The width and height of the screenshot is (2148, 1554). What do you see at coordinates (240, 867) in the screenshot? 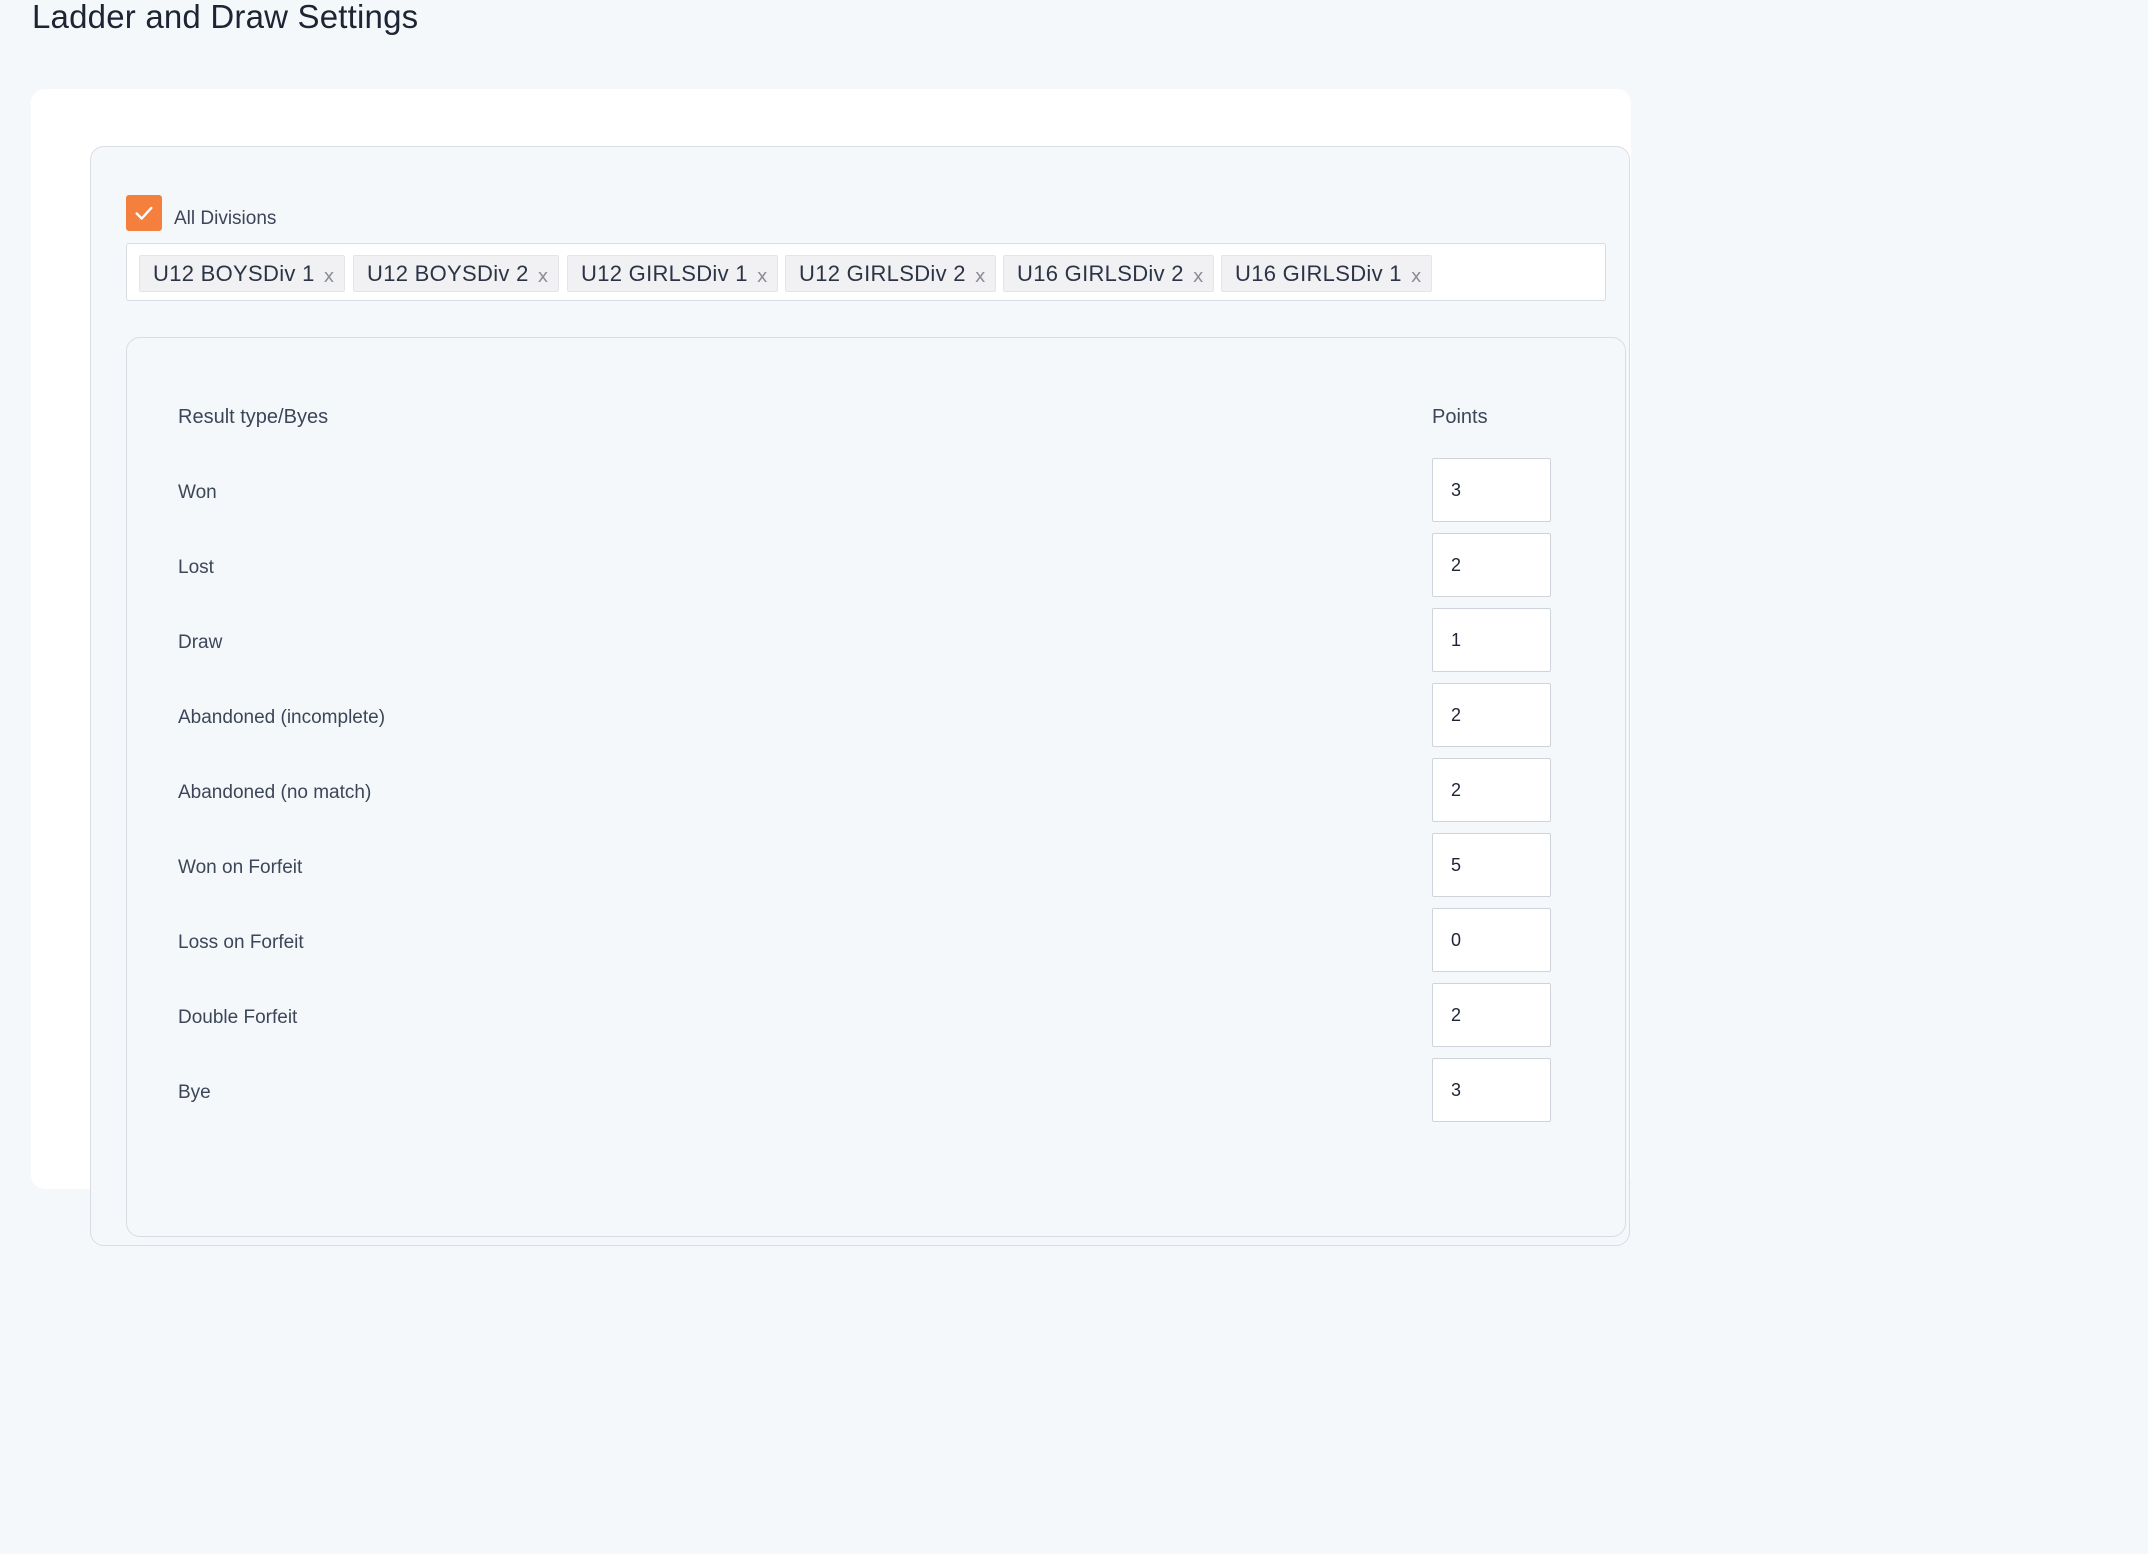
I see `row-label-won-on-forfeit: Won on Forfeit` at bounding box center [240, 867].